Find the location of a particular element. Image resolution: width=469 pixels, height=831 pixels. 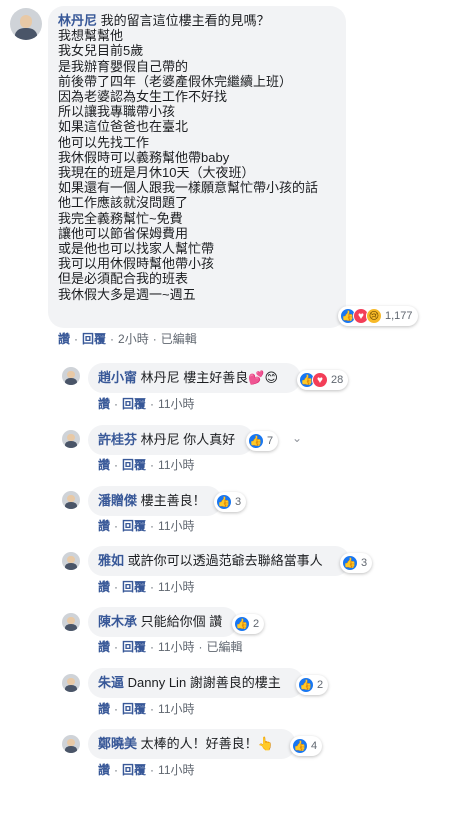

reply-actions: 讚 · 回覆 · 11小時 · 已編輯 is located at coordinates (170, 646).